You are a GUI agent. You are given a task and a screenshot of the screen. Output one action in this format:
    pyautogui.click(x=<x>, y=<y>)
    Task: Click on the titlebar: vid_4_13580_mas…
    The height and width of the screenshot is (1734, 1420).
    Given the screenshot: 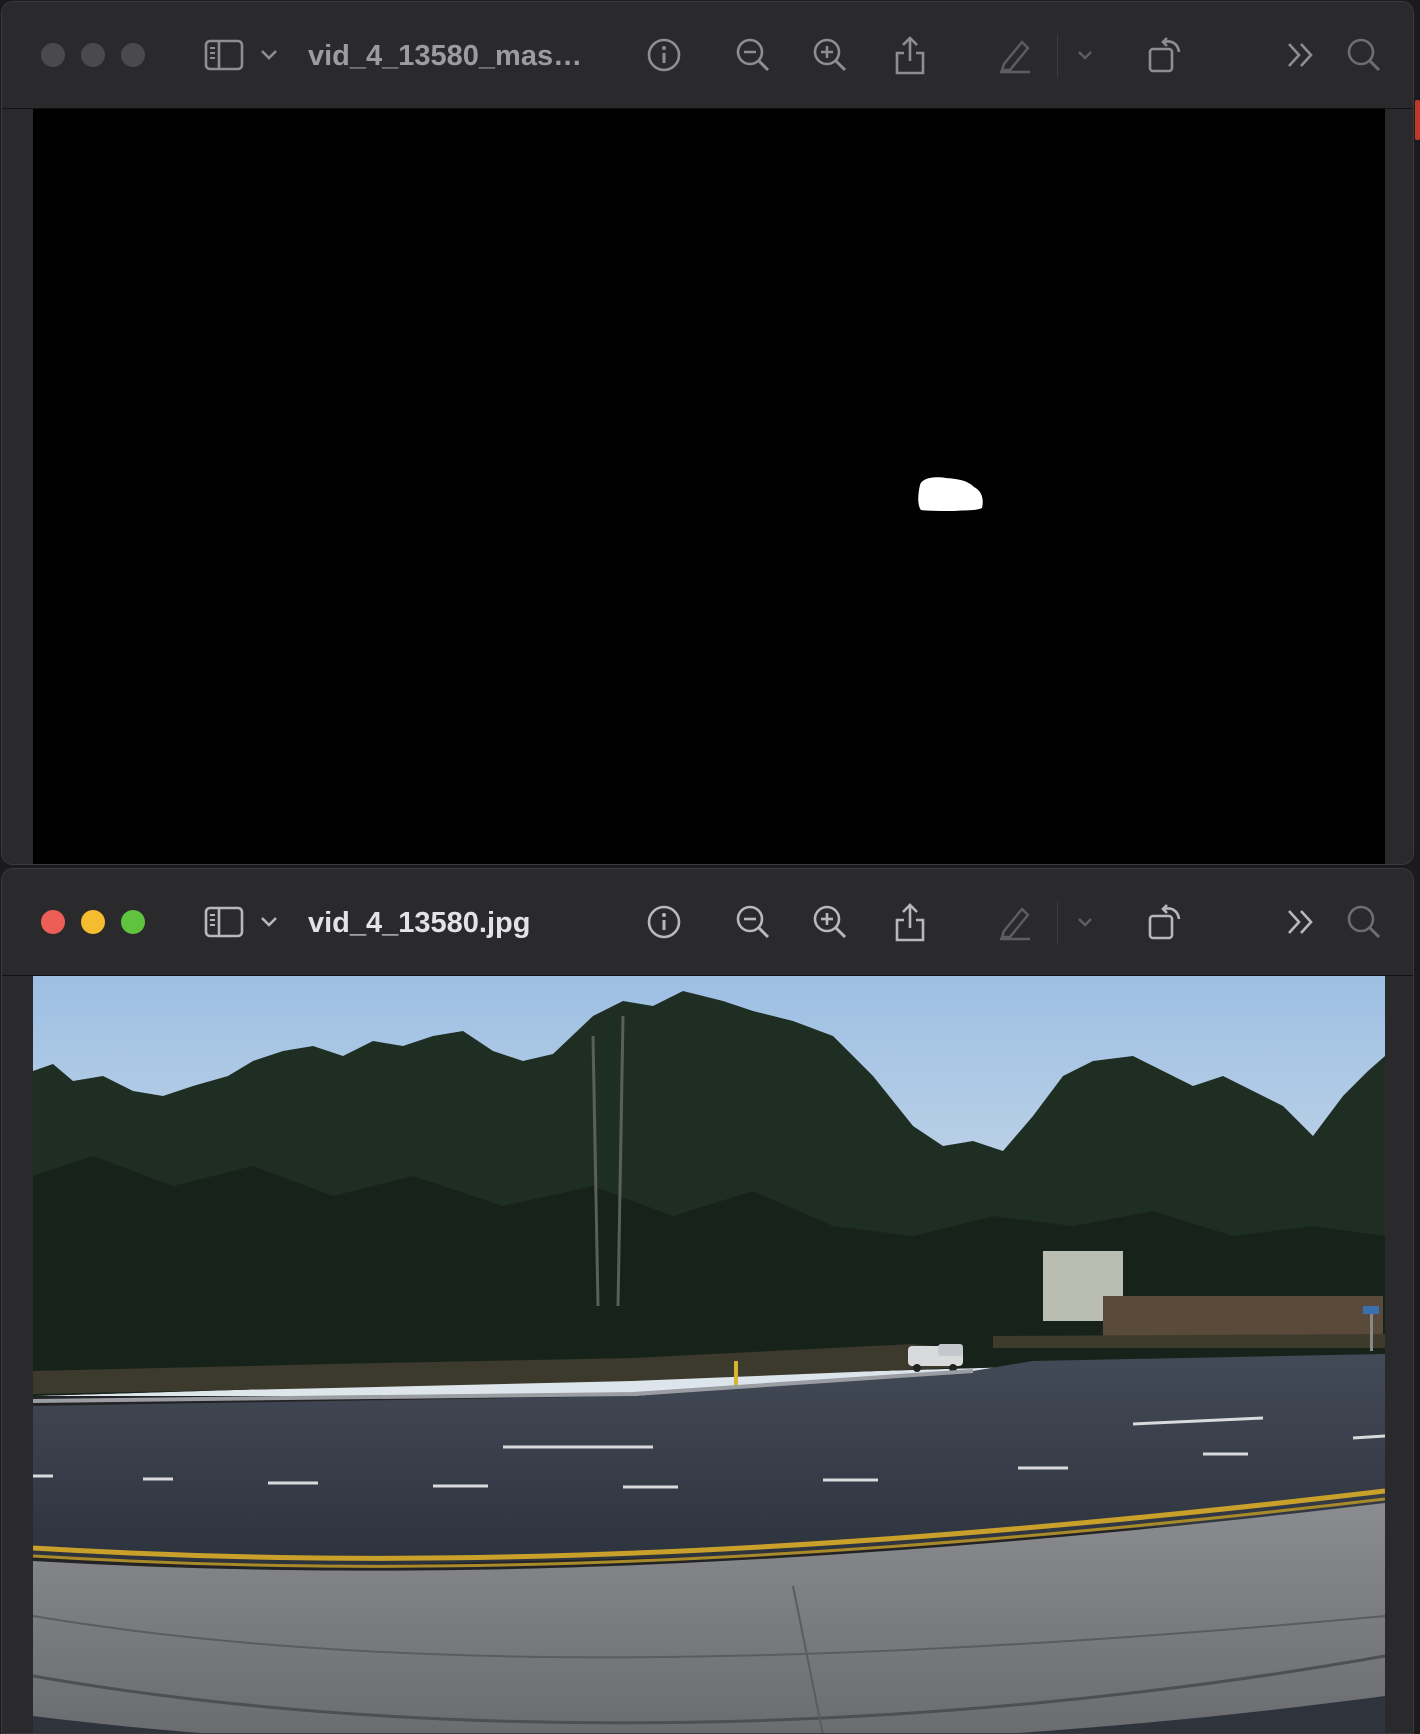 What is the action you would take?
    pyautogui.click(x=707, y=55)
    